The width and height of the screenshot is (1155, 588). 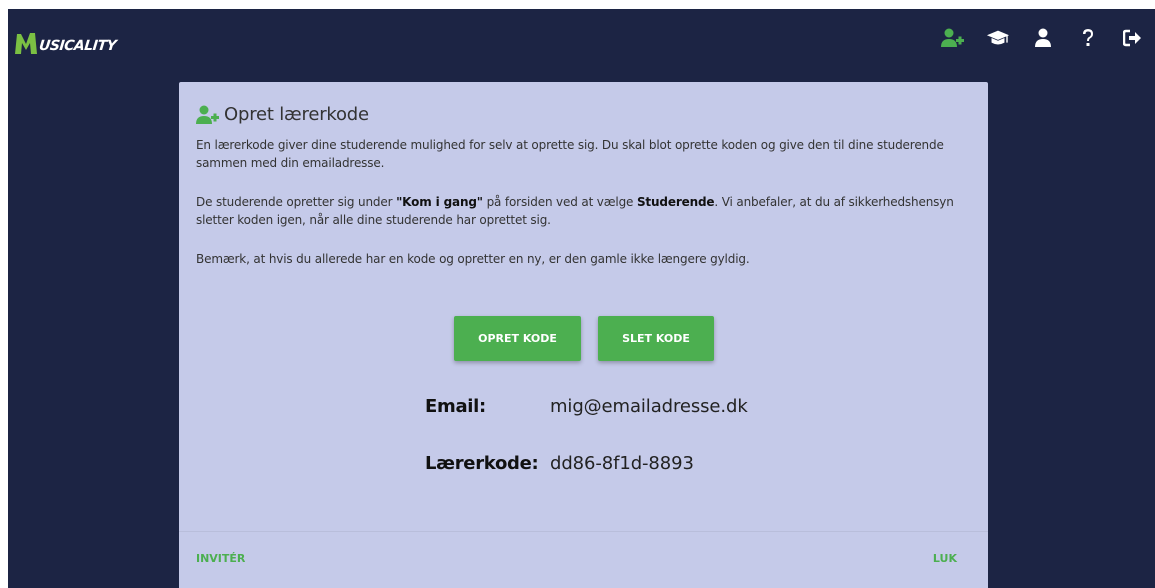 What do you see at coordinates (455, 406) in the screenshot?
I see `email-label: Email:` at bounding box center [455, 406].